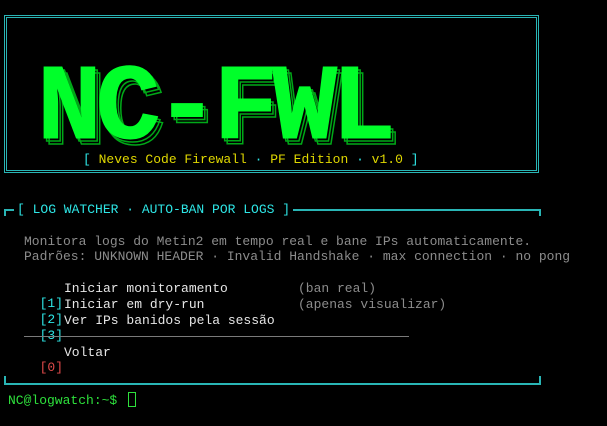 Image resolution: width=607 pixels, height=426 pixels. I want to click on shell-prompt: NC@logwatch:~$, so click(67, 400).